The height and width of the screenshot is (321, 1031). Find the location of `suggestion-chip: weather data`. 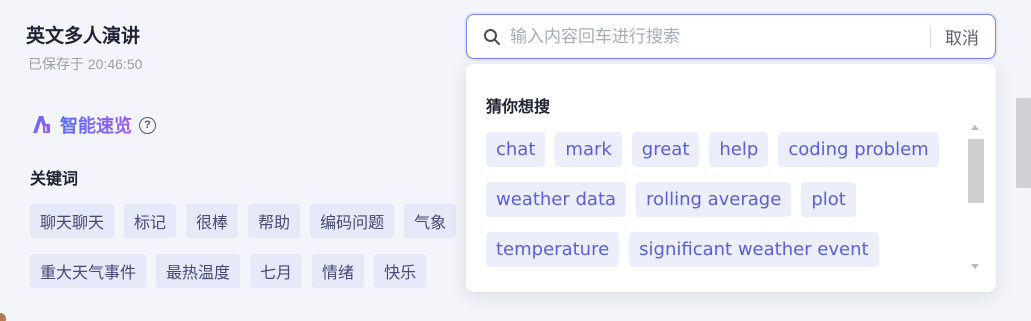

suggestion-chip: weather data is located at coordinates (556, 199).